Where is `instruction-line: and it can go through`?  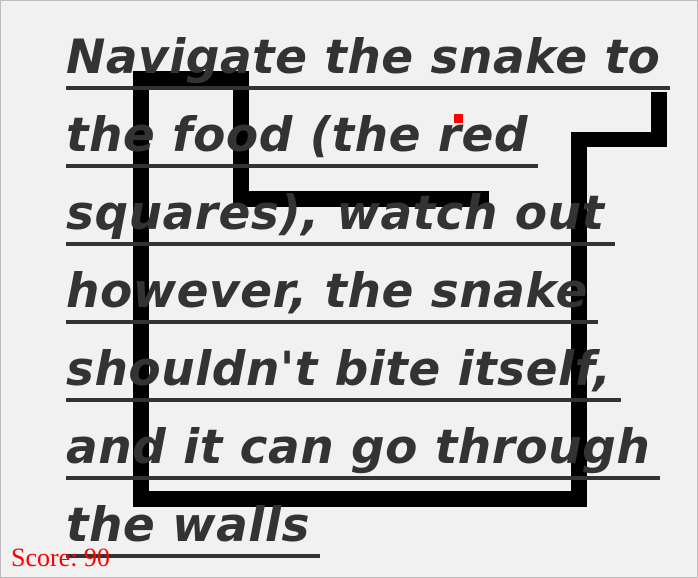
instruction-line: and it can go through is located at coordinates (368, 448).